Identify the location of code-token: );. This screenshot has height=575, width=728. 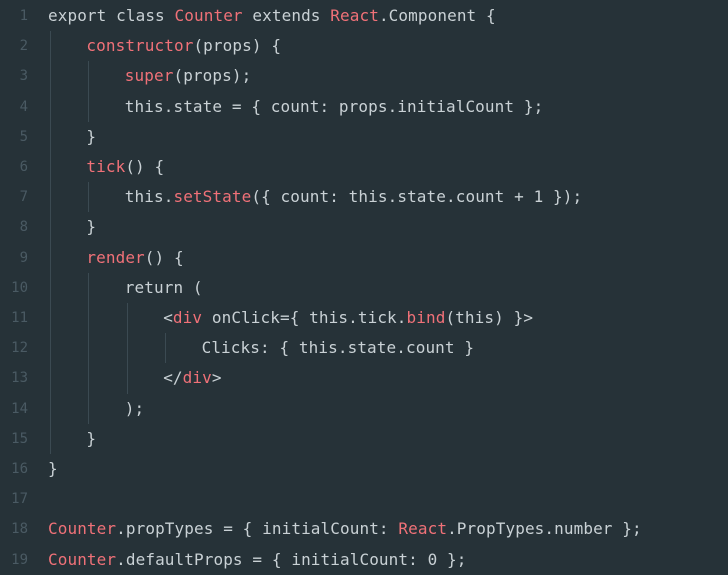
(134, 408).